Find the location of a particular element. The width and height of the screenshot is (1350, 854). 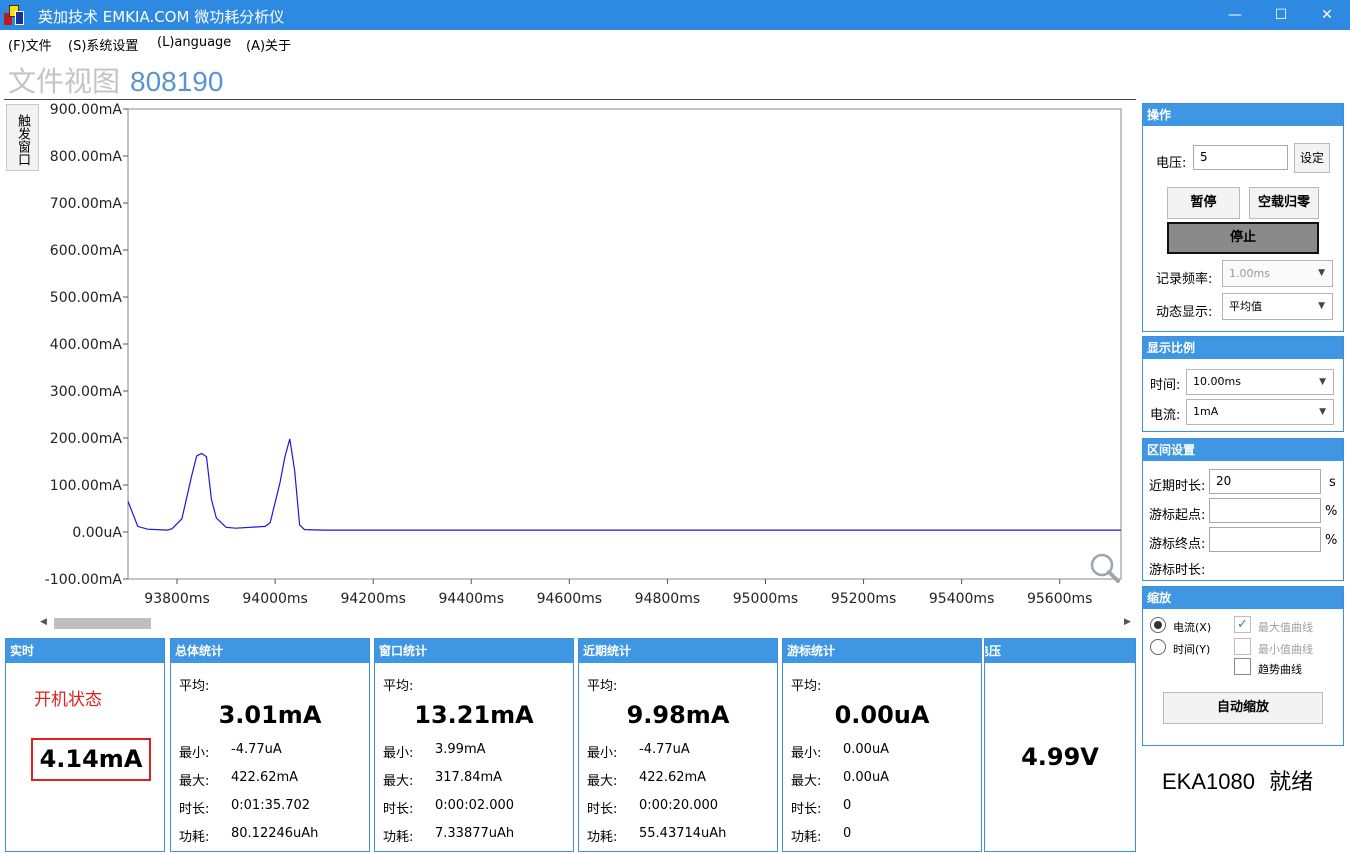

scroll-thumb is located at coordinates (102, 623).